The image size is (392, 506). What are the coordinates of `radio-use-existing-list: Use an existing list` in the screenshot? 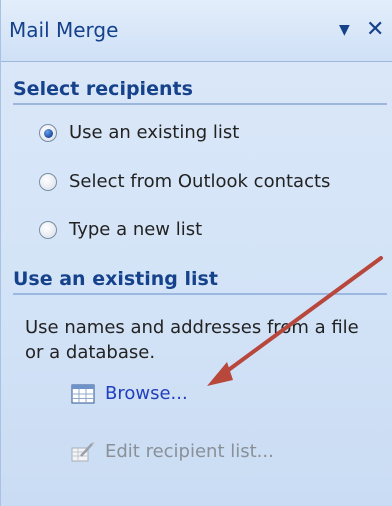 It's located at (139, 132).